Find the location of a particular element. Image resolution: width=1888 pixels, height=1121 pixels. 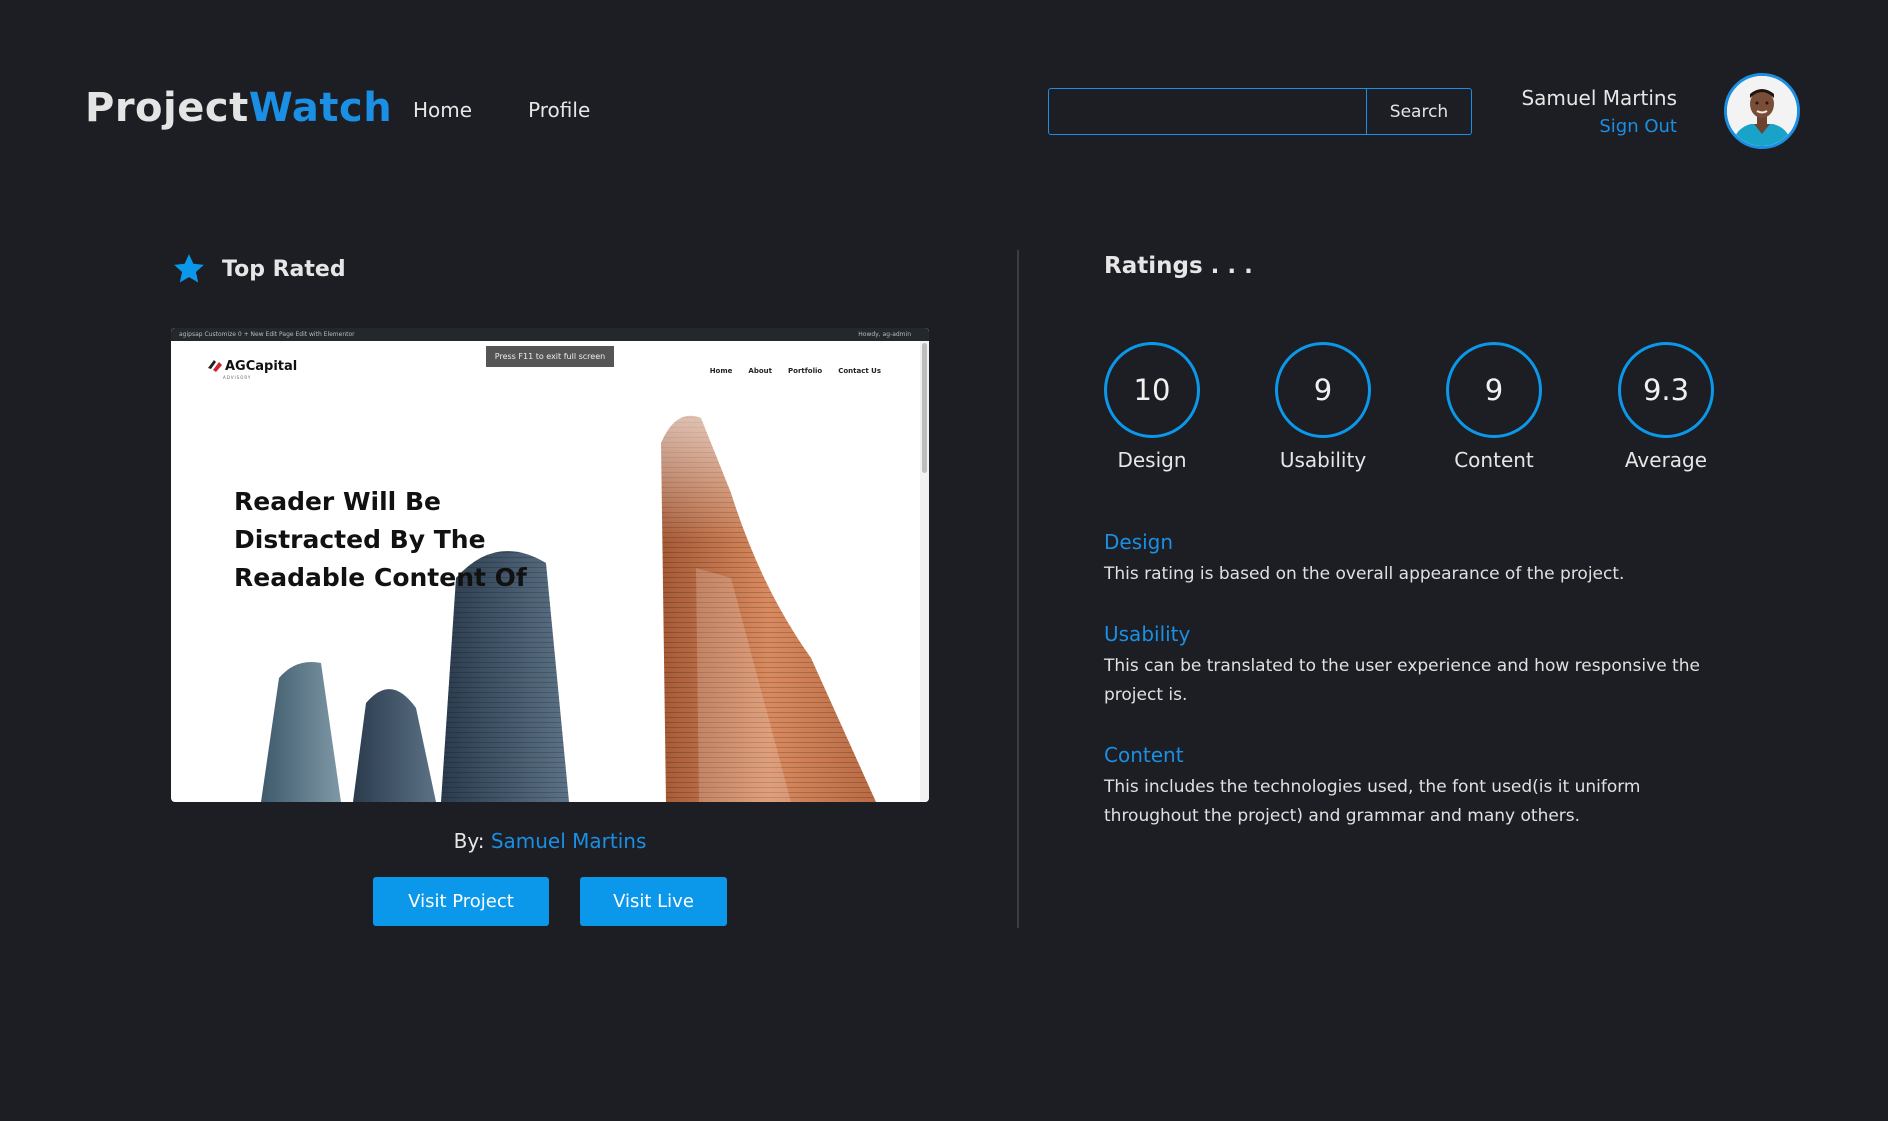

logo-project: Project is located at coordinates (167, 108).